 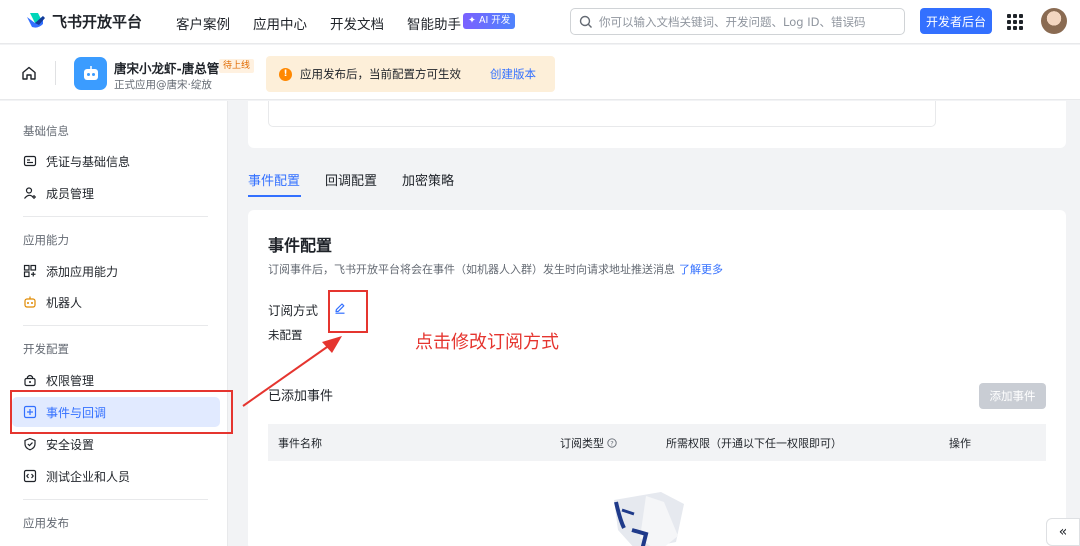 What do you see at coordinates (82, 271) in the screenshot?
I see `sidebar-item-label: 添加应用能力` at bounding box center [82, 271].